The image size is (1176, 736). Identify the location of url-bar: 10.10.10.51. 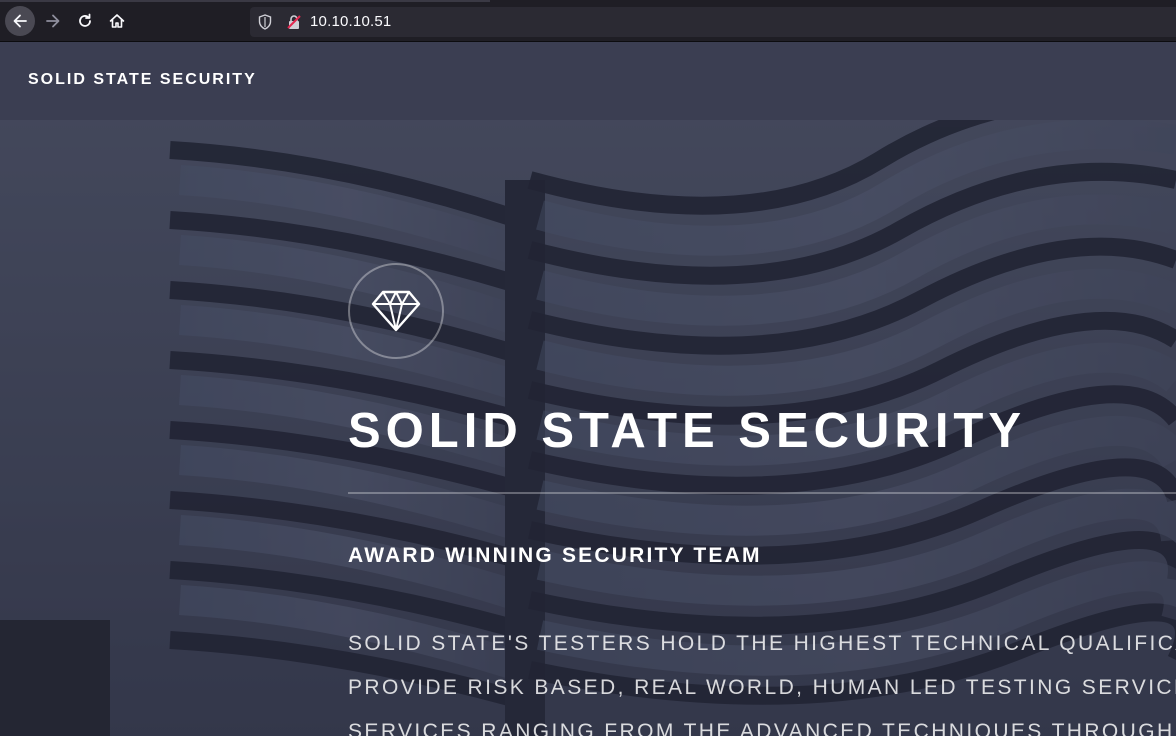
(713, 22).